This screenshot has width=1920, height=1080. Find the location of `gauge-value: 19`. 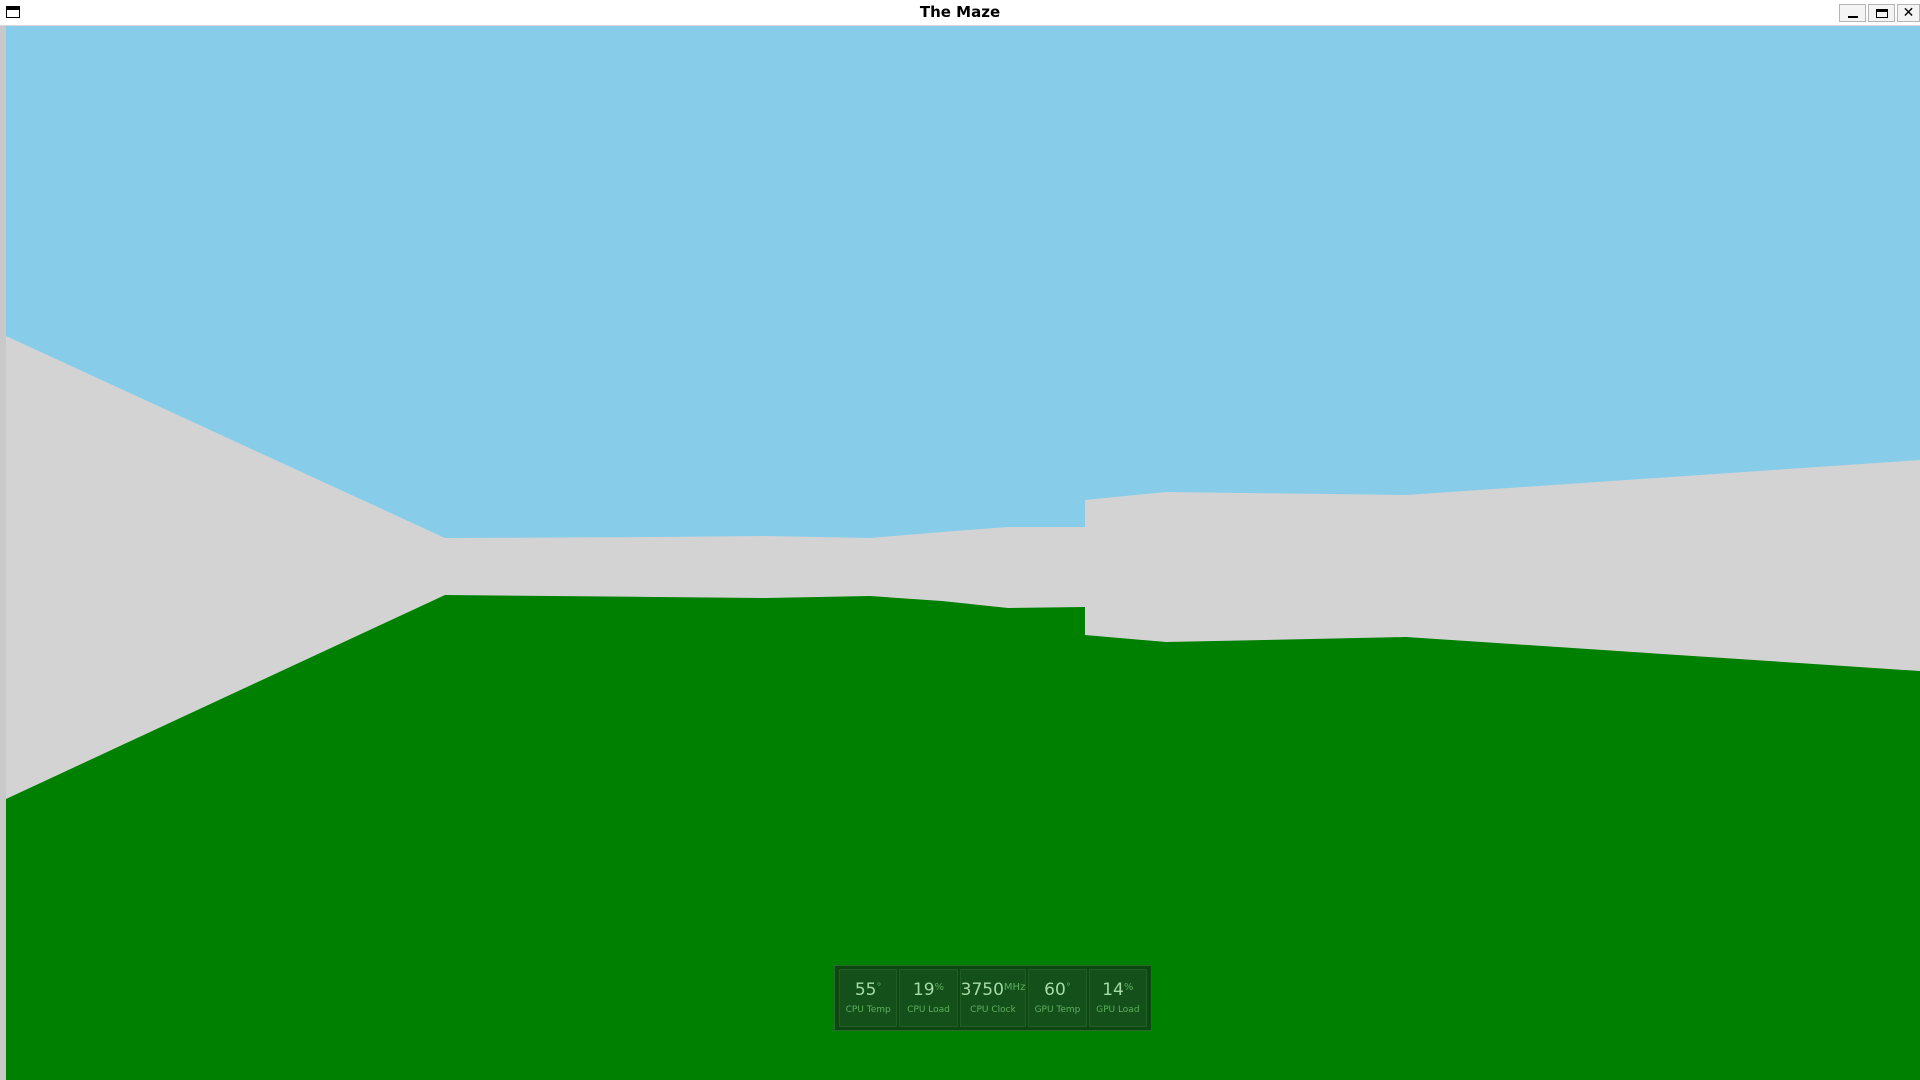

gauge-value: 19 is located at coordinates (923, 989).